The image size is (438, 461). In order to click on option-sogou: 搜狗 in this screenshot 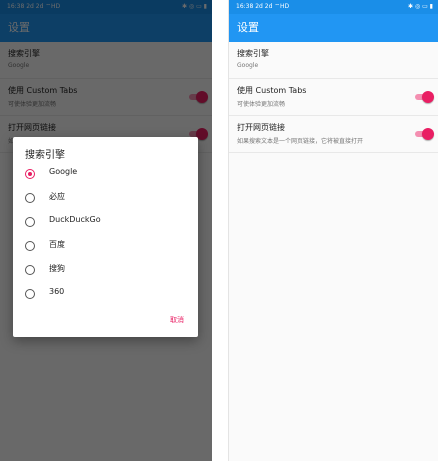, I will do `click(105, 271)`.